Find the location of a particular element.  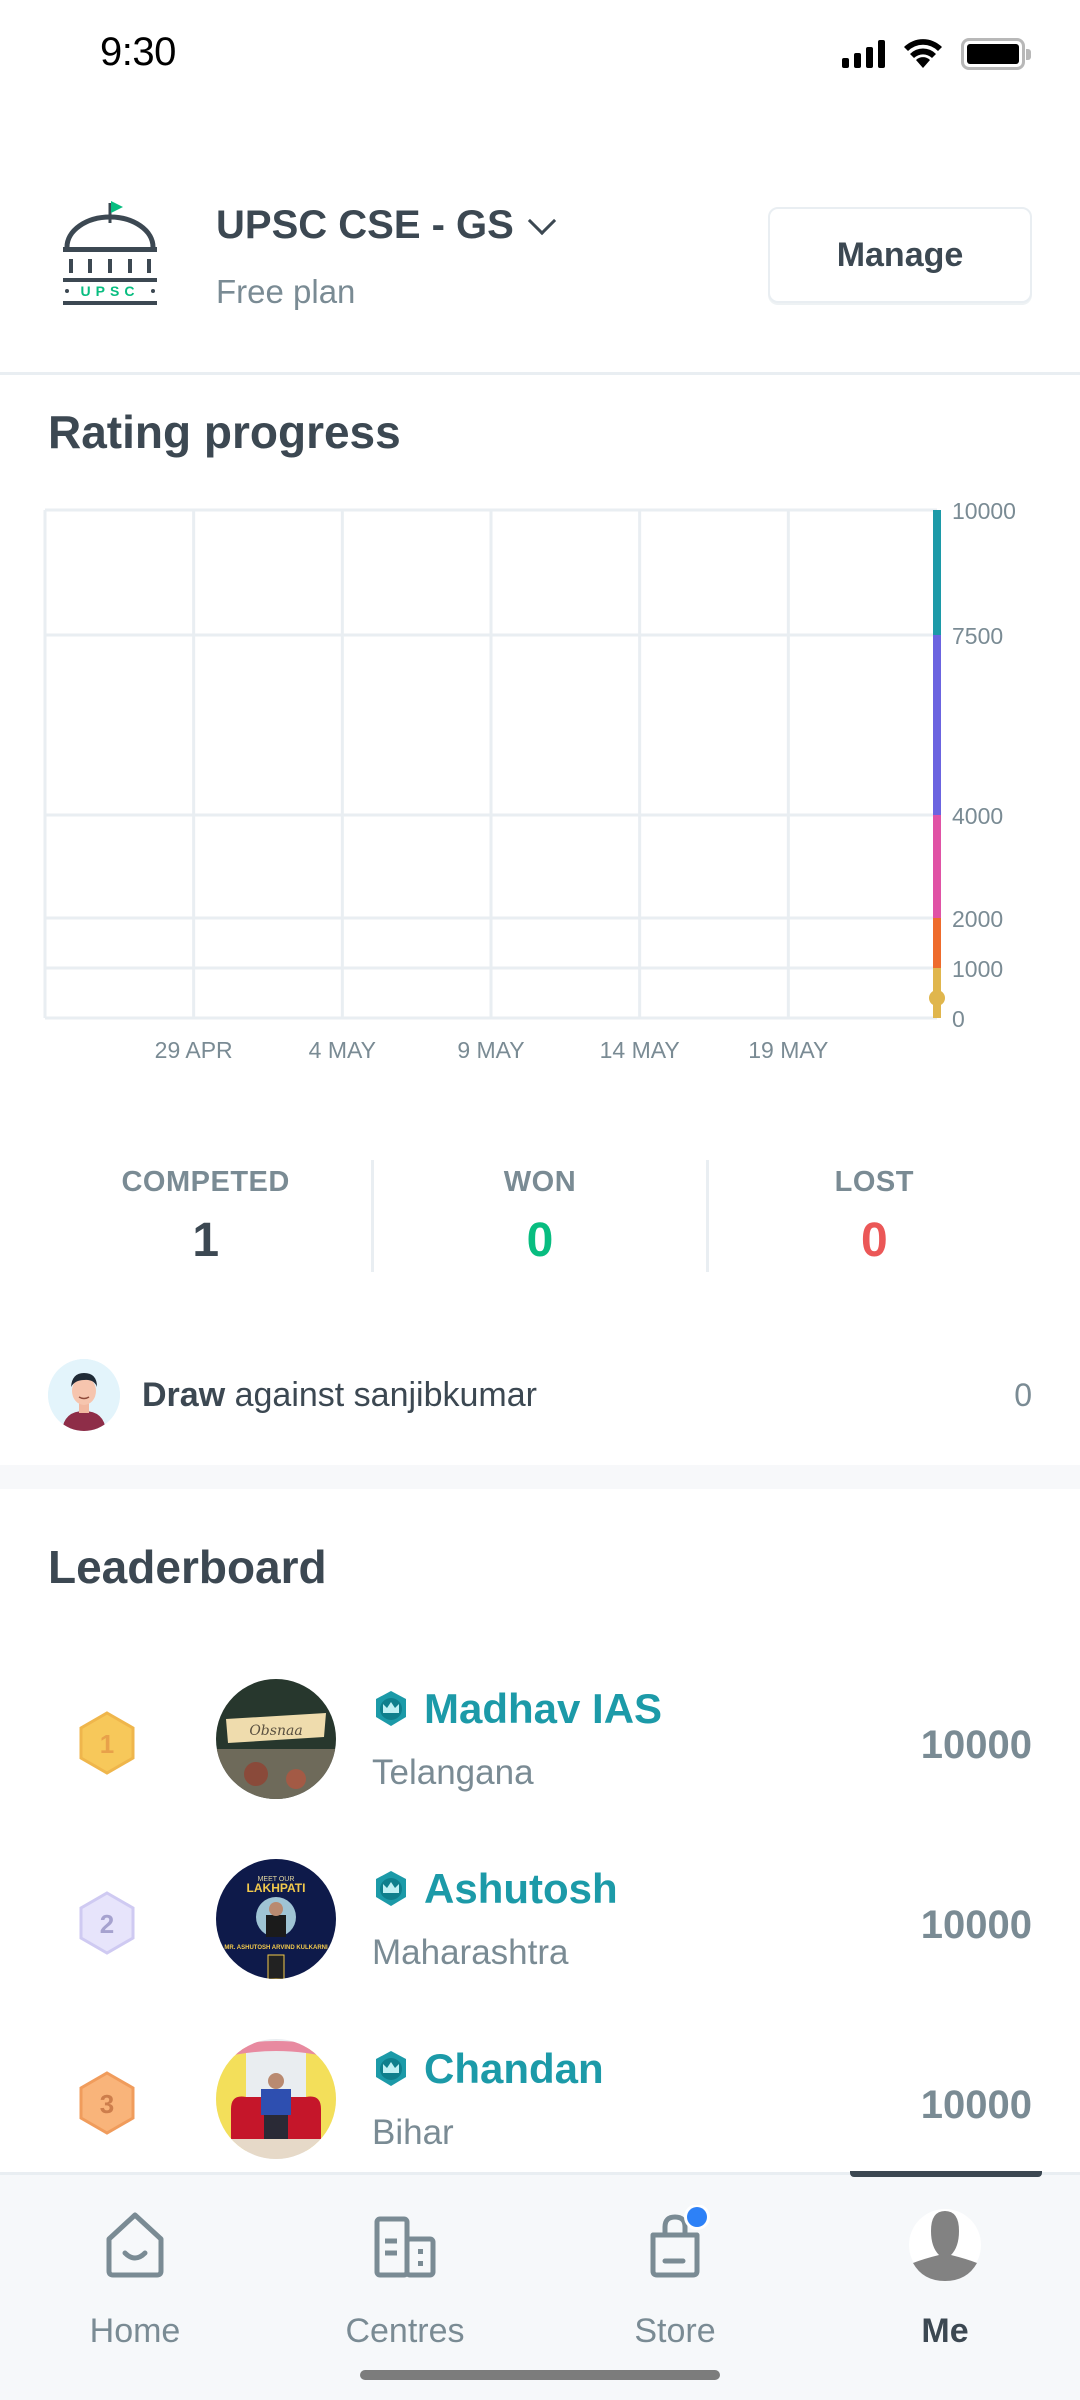

home-icon is located at coordinates (135, 2245).